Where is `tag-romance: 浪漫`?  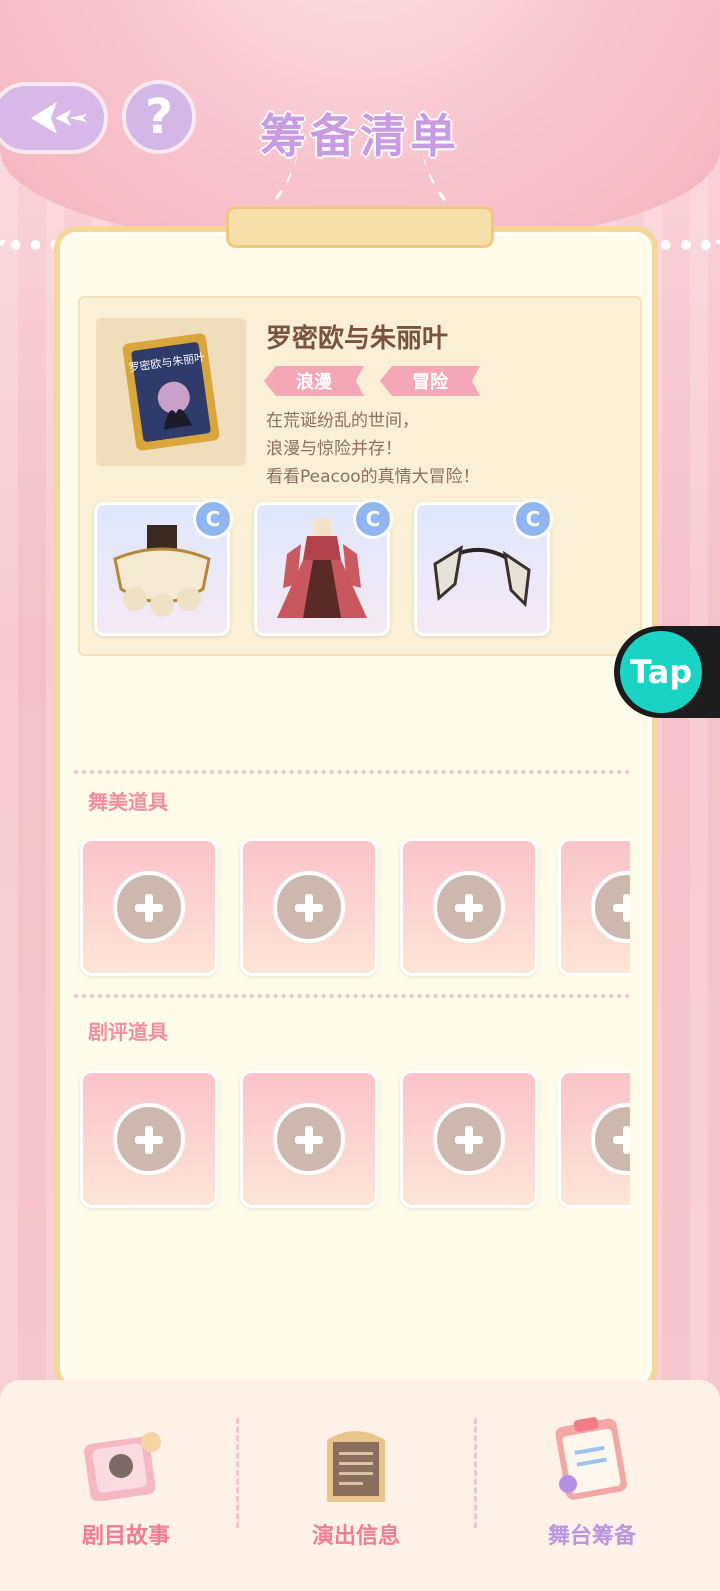
tag-romance: 浪漫 is located at coordinates (314, 381).